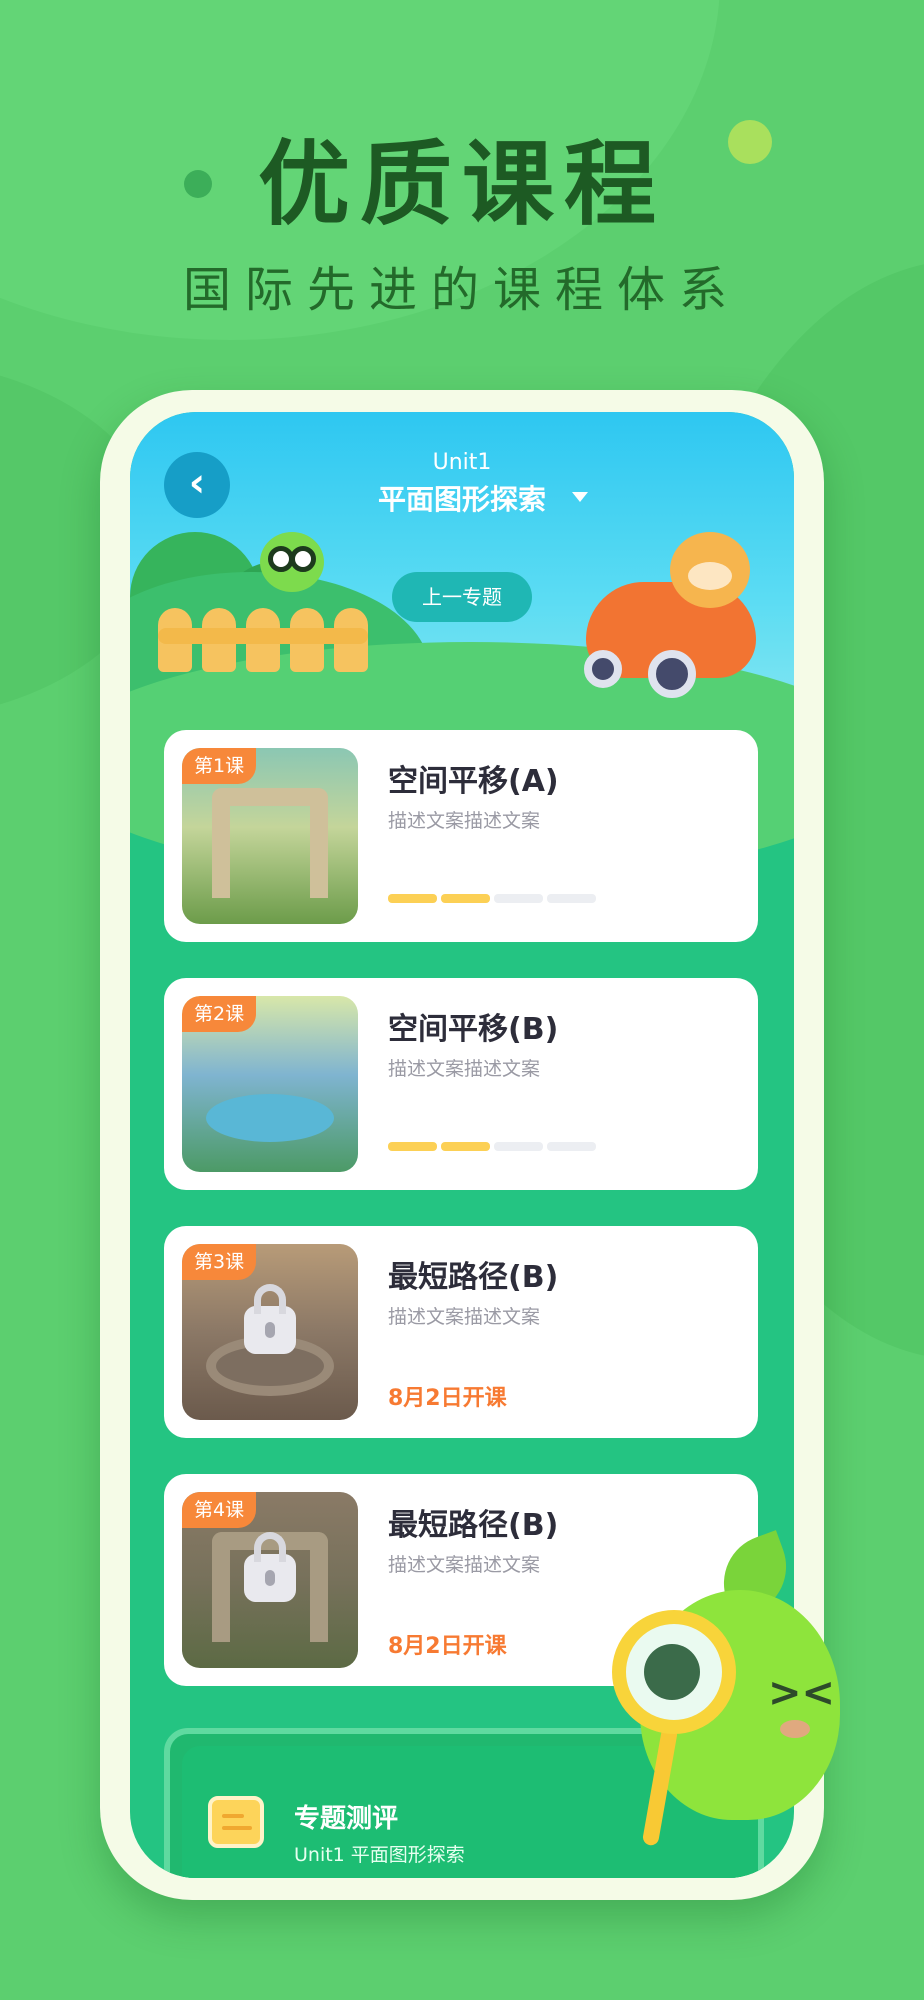 Image resolution: width=924 pixels, height=2000 pixels. Describe the element at coordinates (270, 1084) in the screenshot. I see `lesson-thumbnail: 第2课` at that location.